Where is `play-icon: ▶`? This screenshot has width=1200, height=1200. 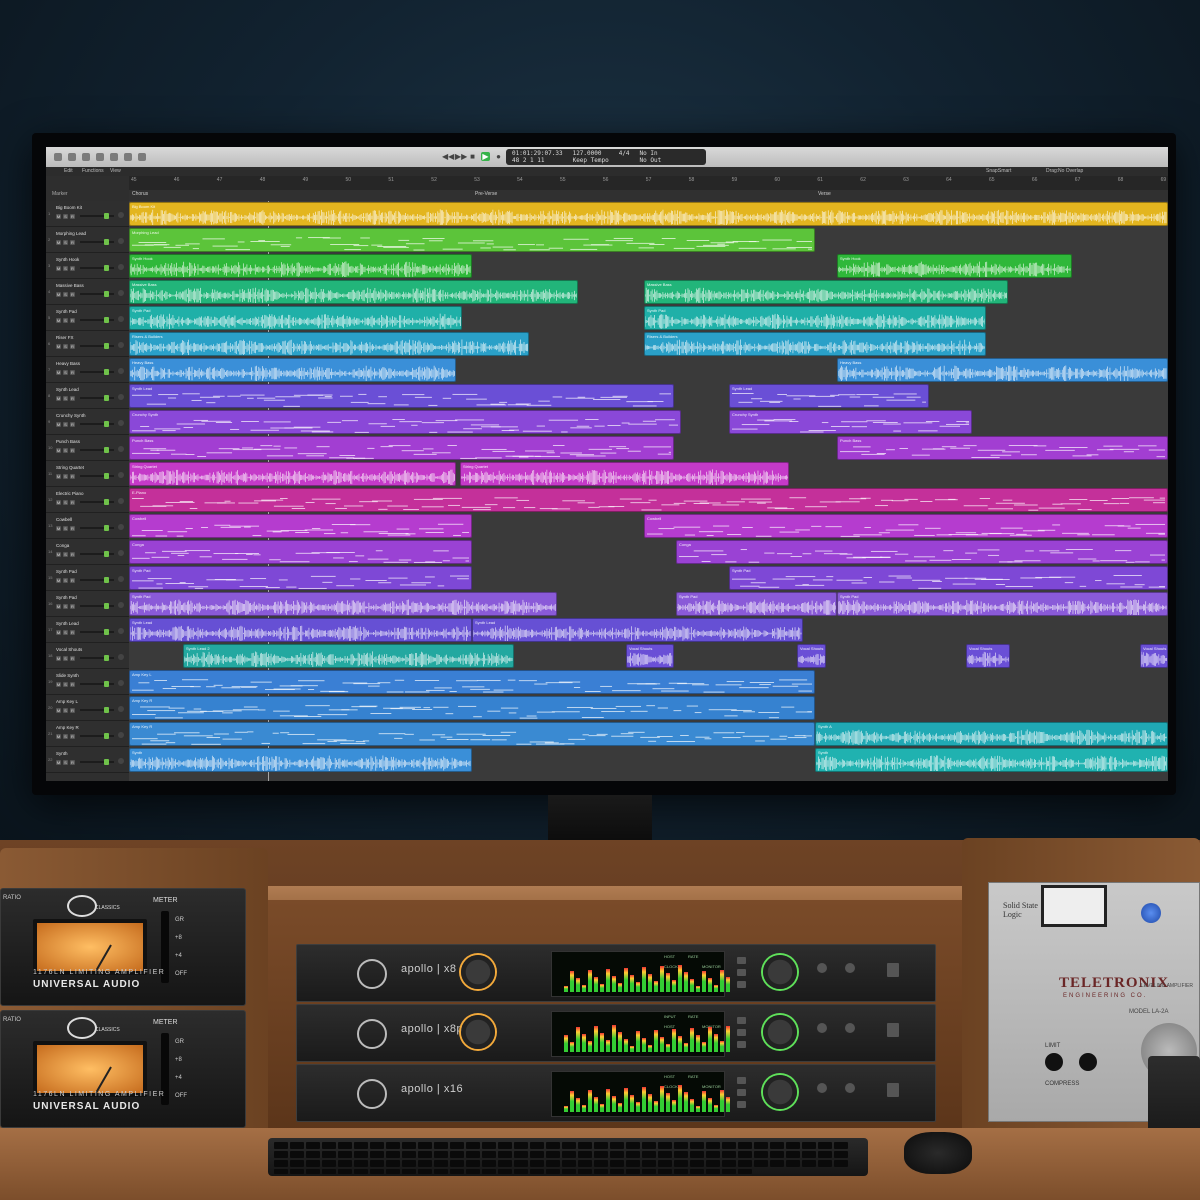 play-icon: ▶ is located at coordinates (485, 156).